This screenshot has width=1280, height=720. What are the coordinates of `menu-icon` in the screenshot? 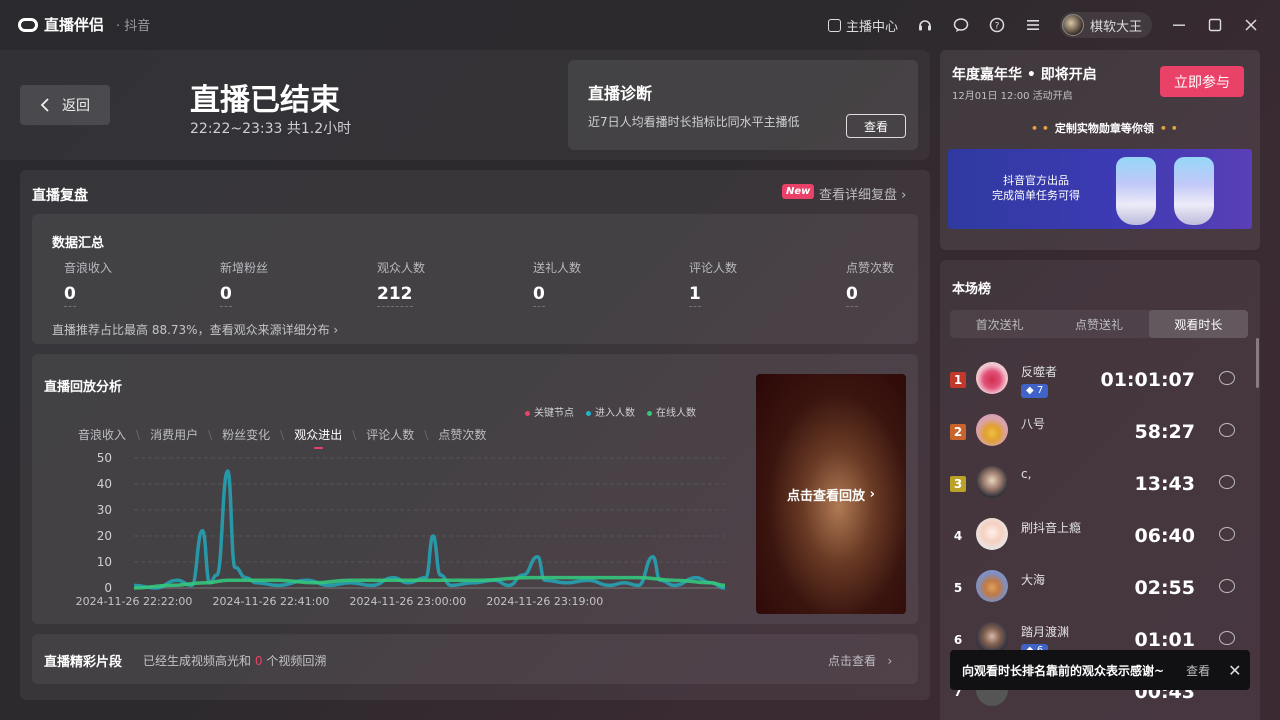 It's located at (1033, 25).